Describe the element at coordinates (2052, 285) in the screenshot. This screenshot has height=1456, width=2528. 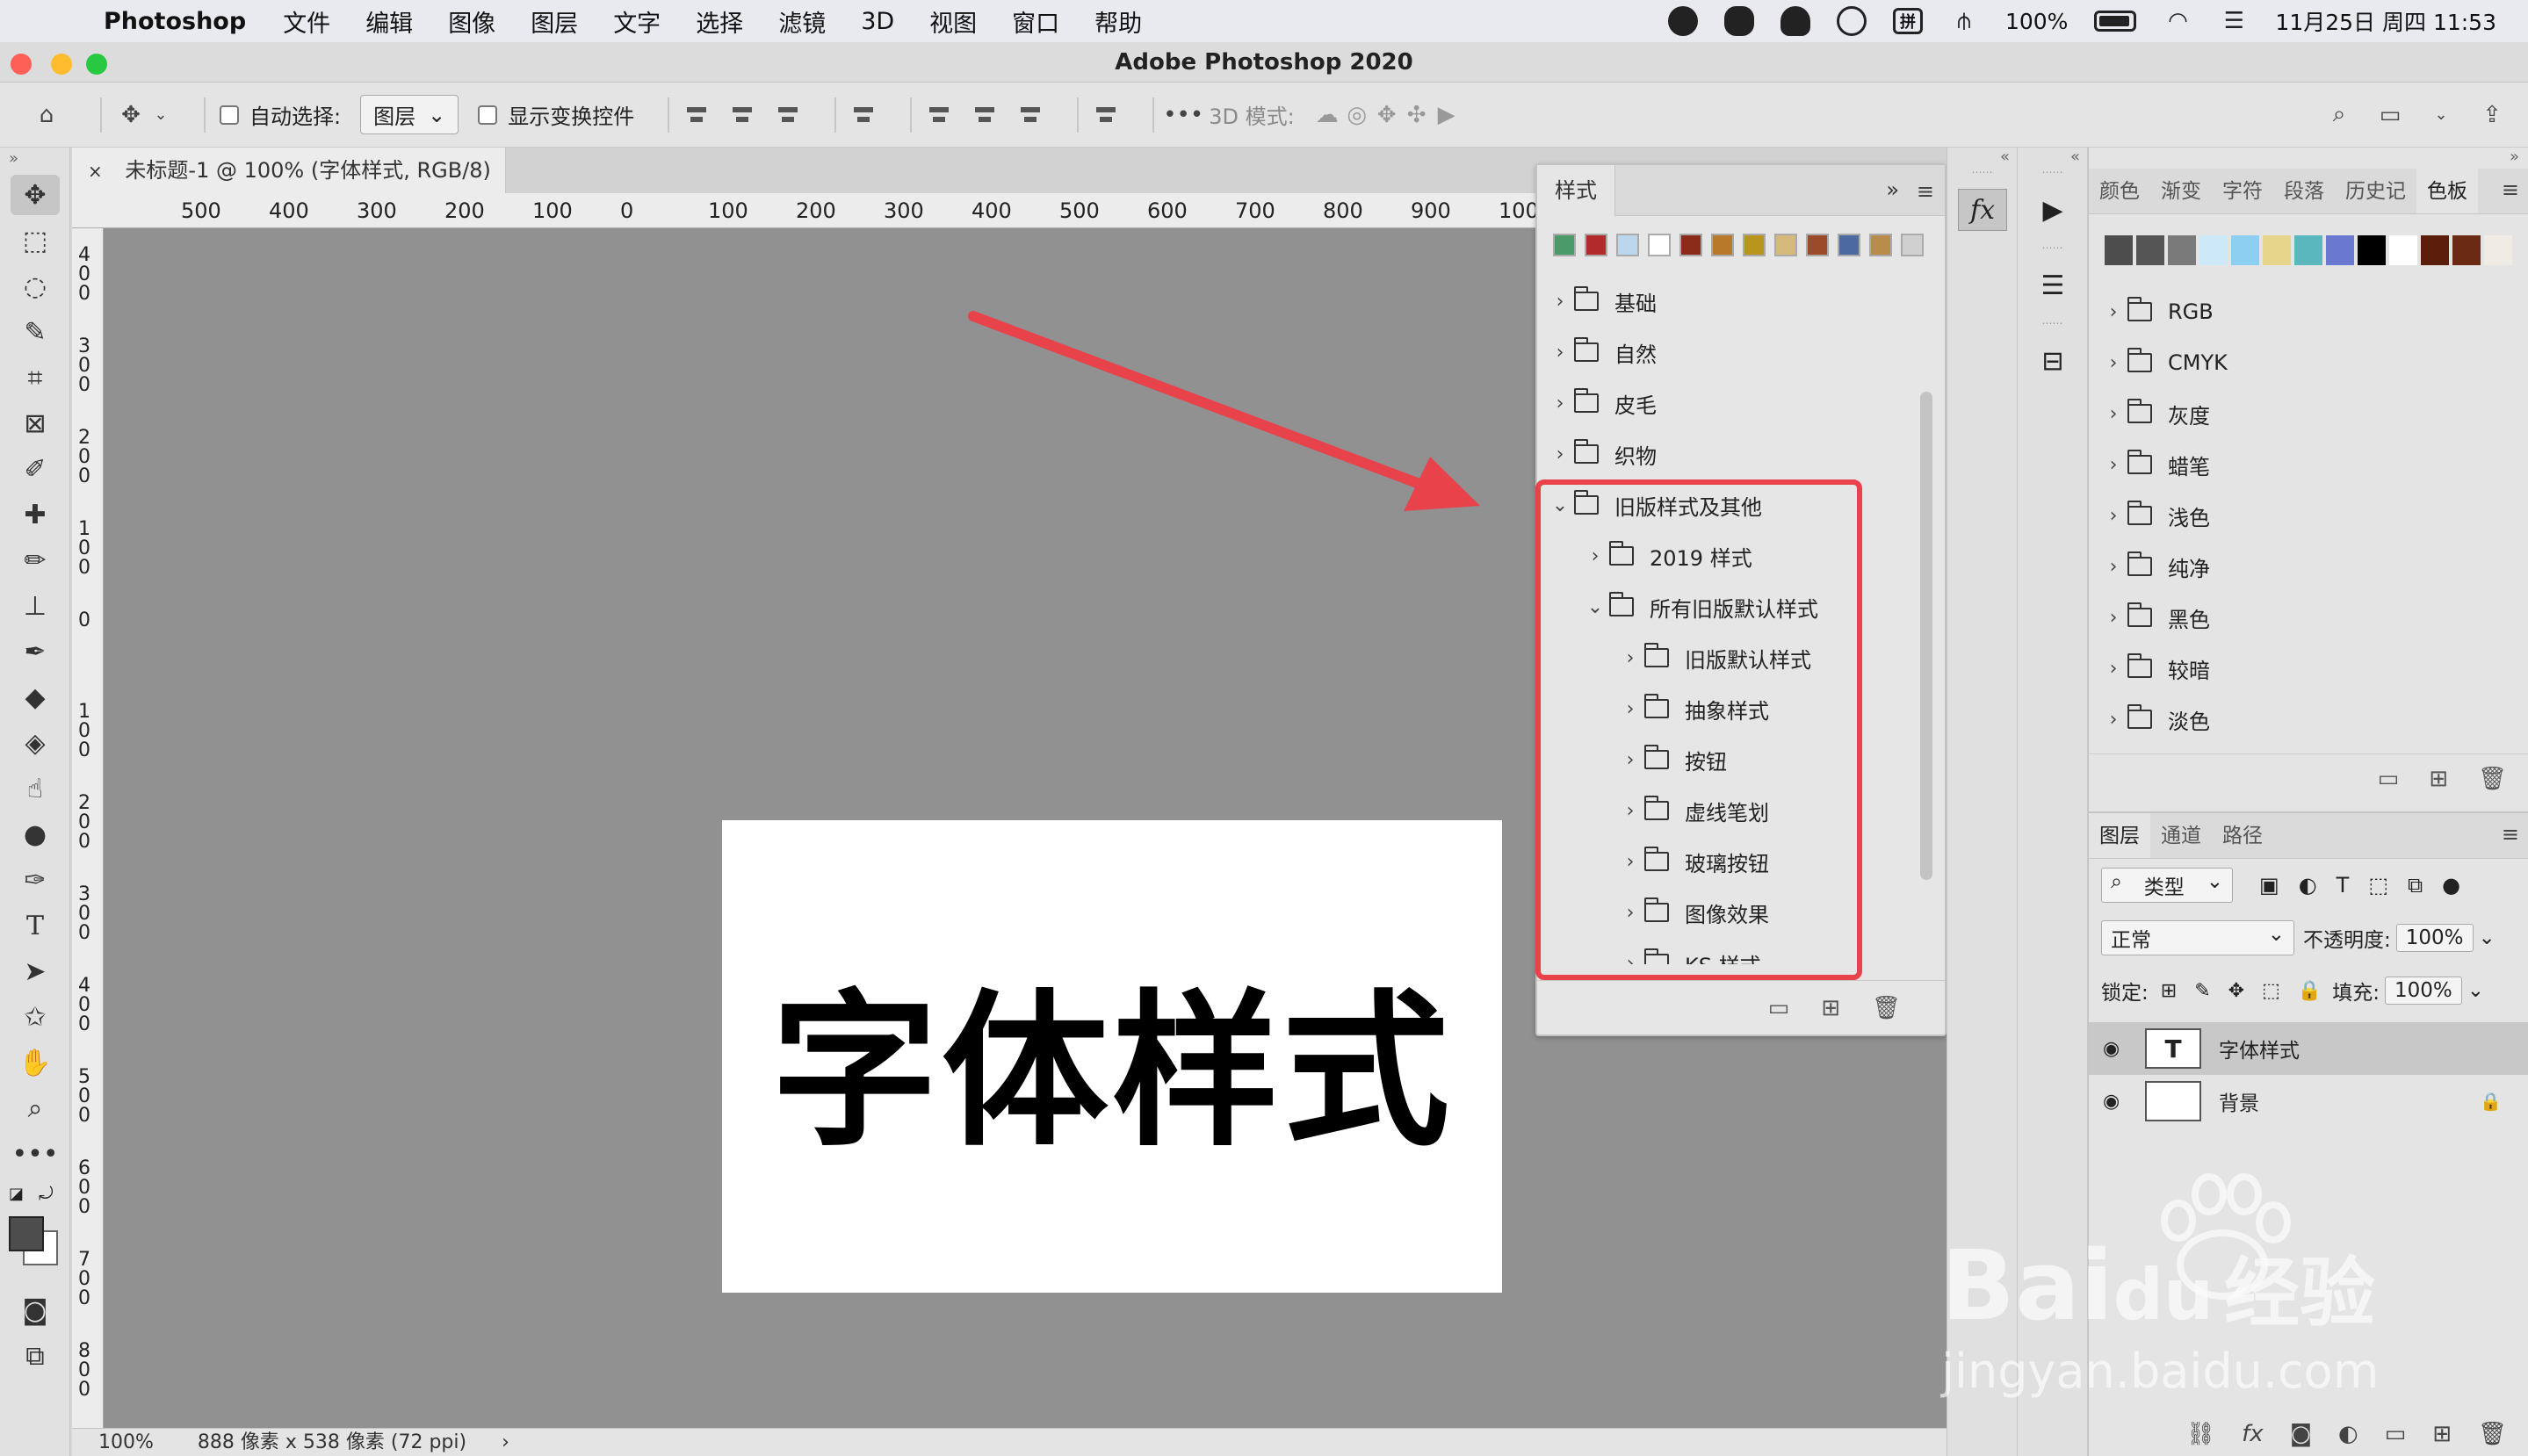
I see `brush-settings-icon: ☰` at that location.